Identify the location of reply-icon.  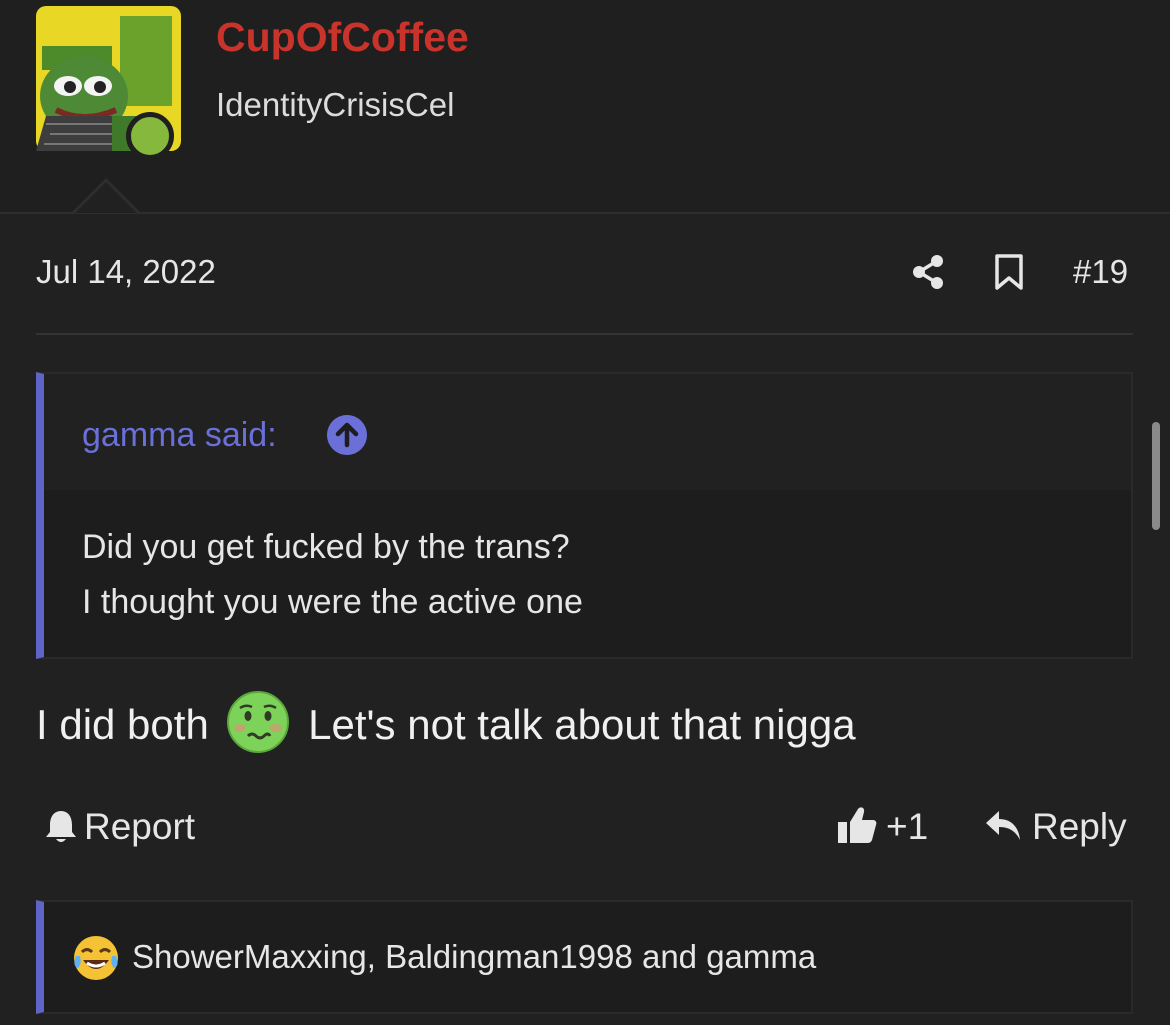
(1003, 826).